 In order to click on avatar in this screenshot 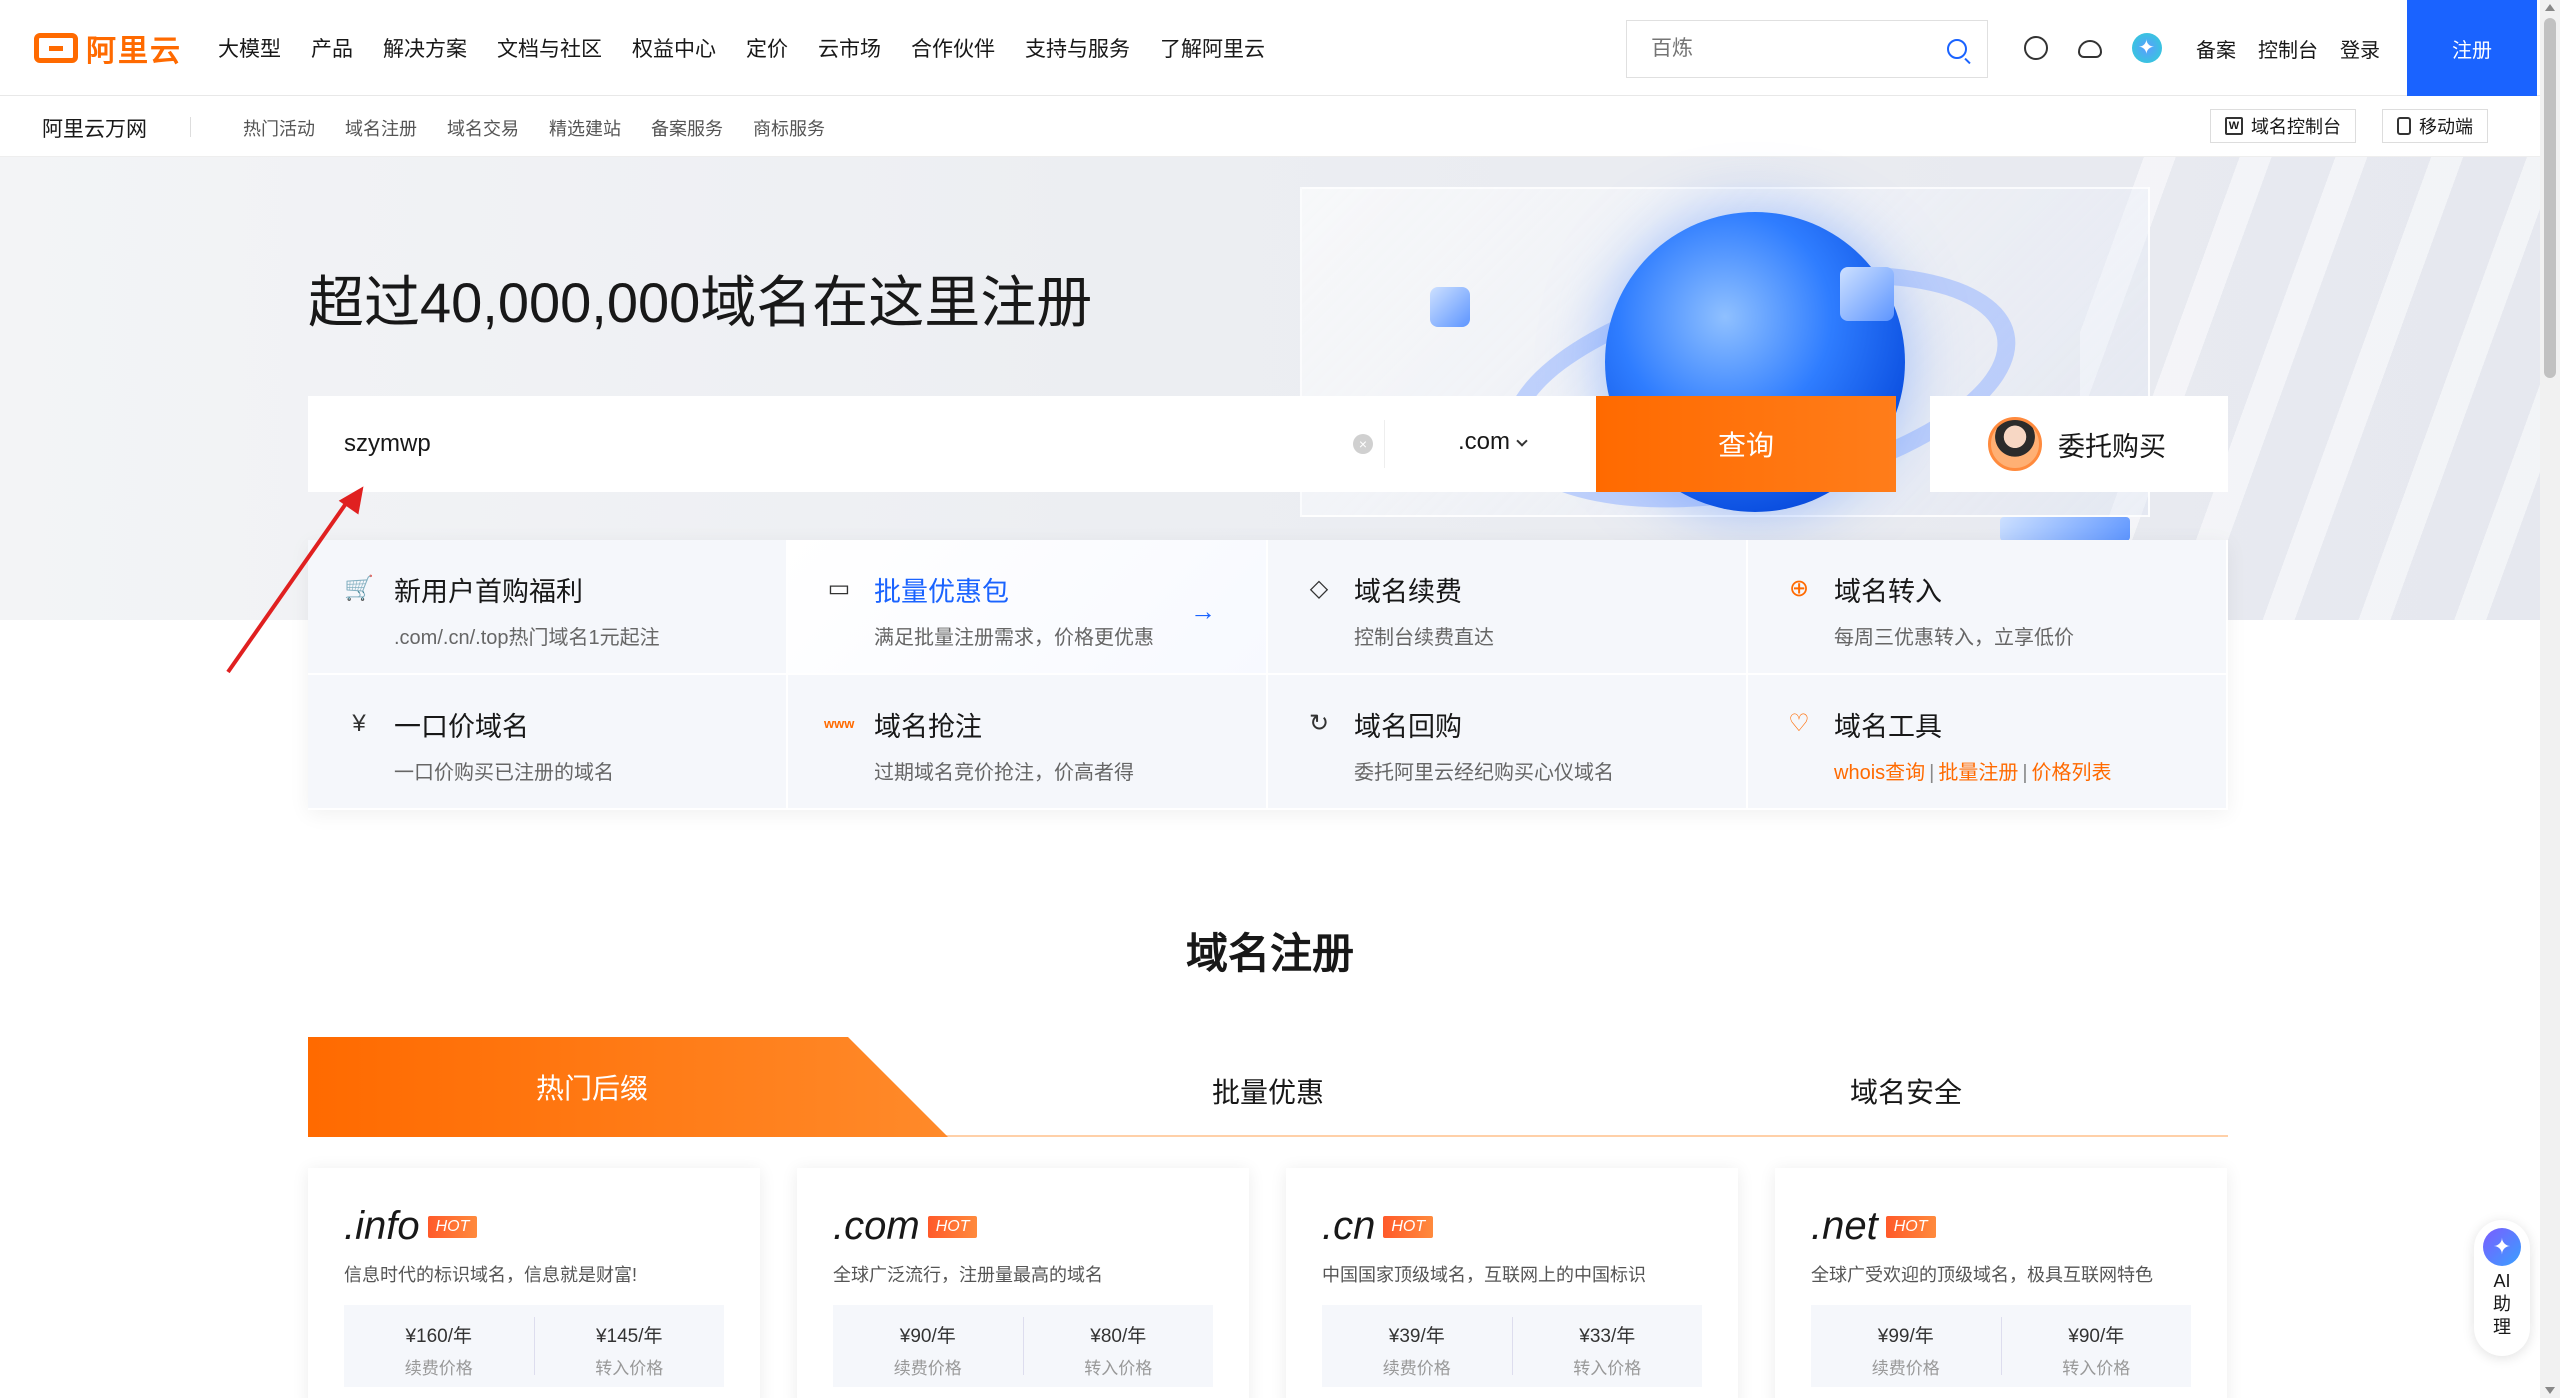, I will do `click(2015, 444)`.